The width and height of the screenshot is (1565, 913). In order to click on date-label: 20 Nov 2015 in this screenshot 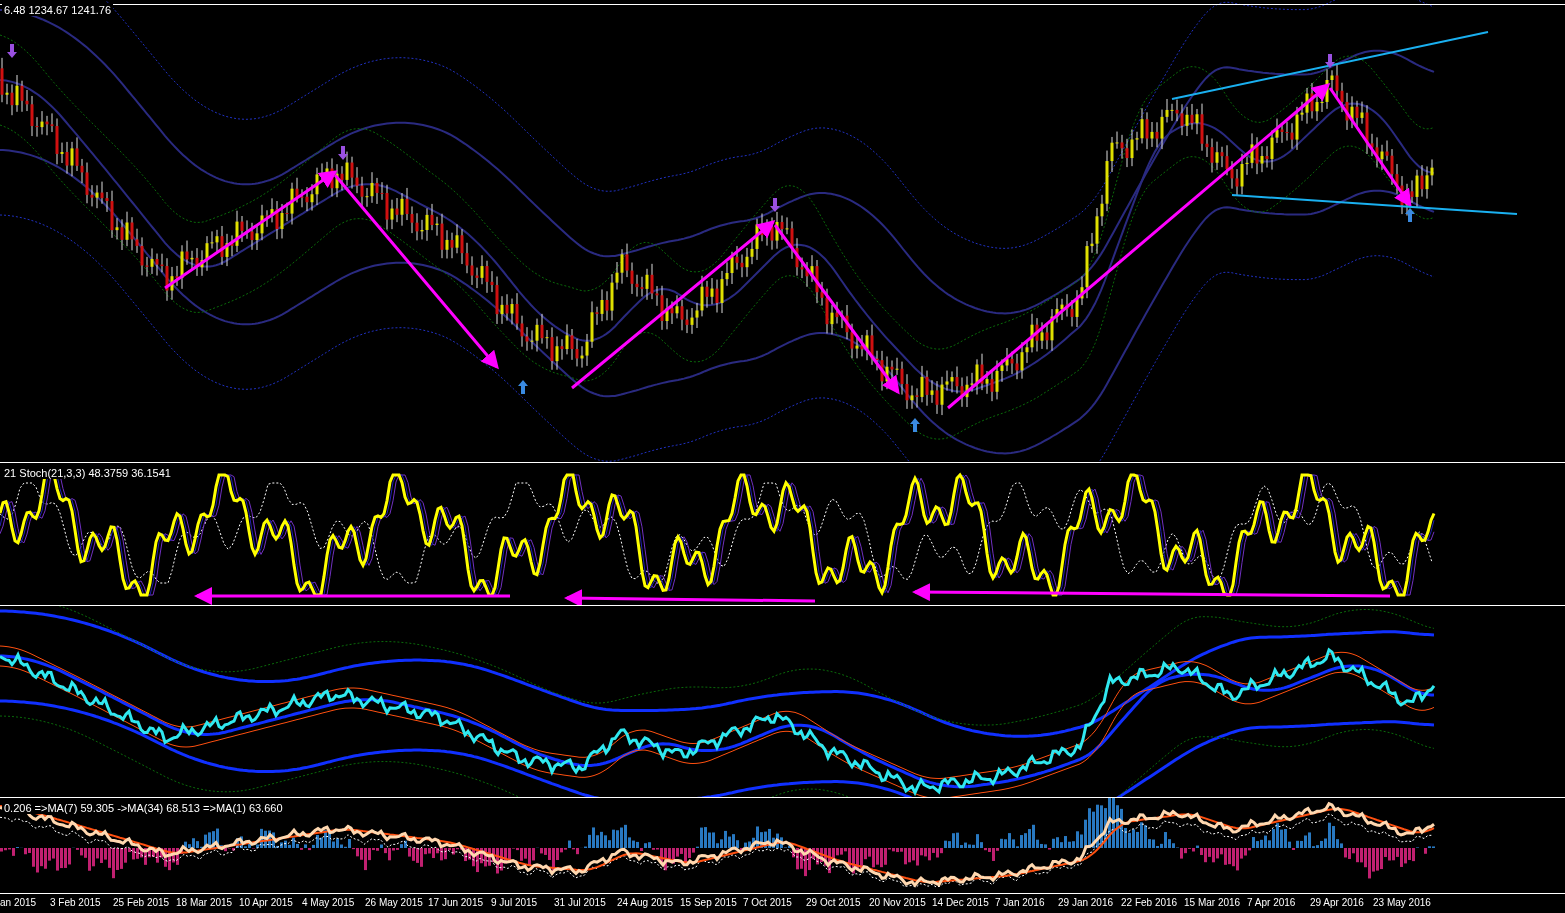, I will do `click(897, 903)`.